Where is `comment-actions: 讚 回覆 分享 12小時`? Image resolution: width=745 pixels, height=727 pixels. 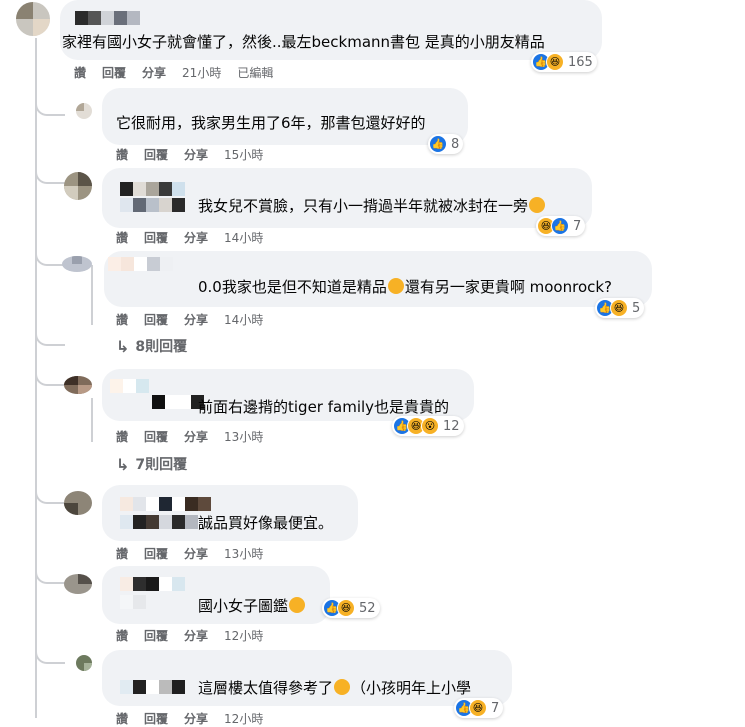 comment-actions: 讚 回覆 分享 12小時 is located at coordinates (197, 635).